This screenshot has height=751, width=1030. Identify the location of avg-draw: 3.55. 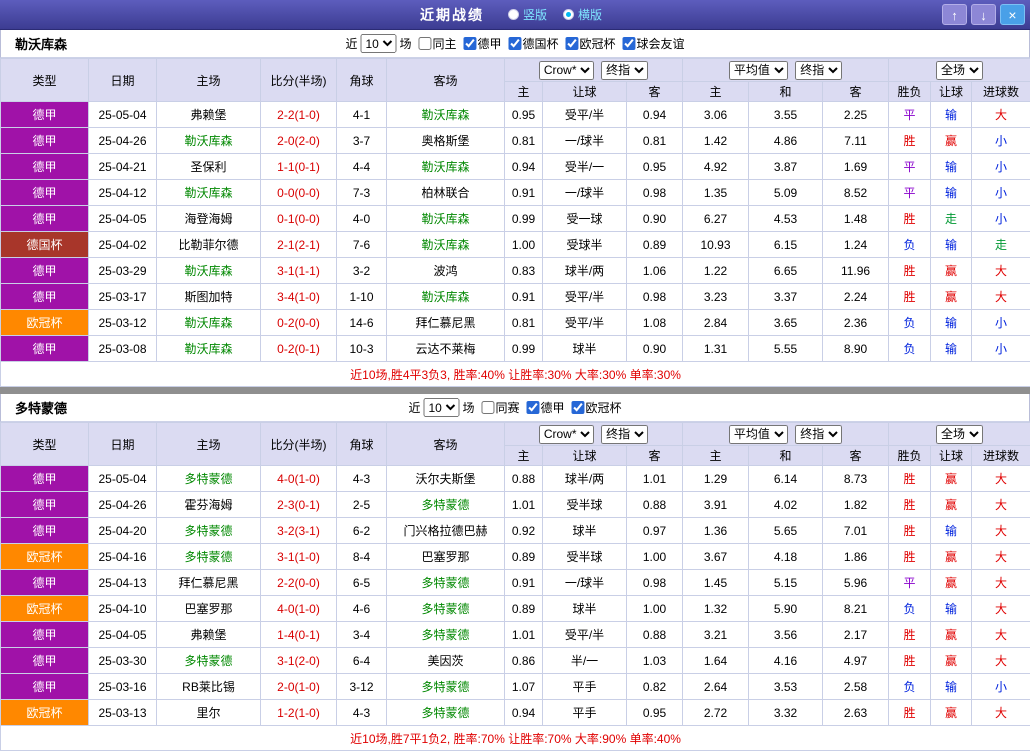
(786, 115).